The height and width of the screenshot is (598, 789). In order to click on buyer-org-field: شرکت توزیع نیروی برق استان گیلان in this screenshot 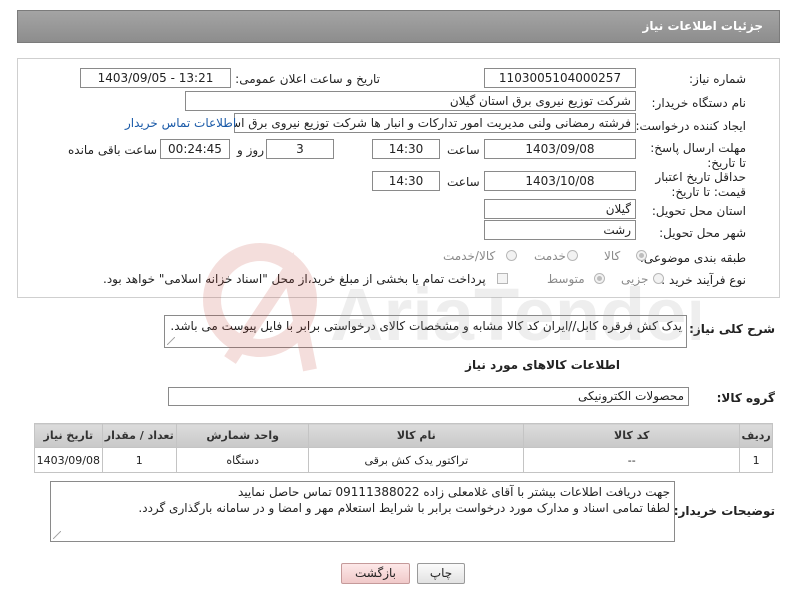, I will do `click(410, 101)`.